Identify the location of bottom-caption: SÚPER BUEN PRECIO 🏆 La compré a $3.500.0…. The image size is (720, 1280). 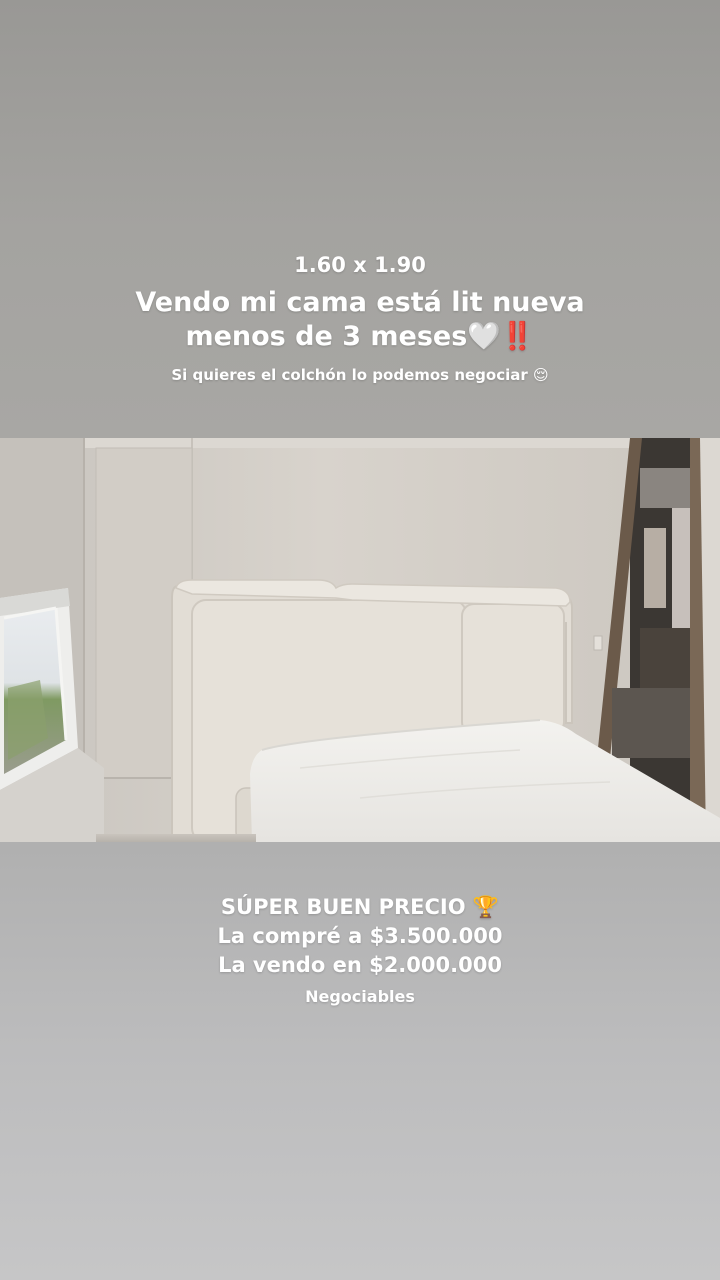
(360, 951).